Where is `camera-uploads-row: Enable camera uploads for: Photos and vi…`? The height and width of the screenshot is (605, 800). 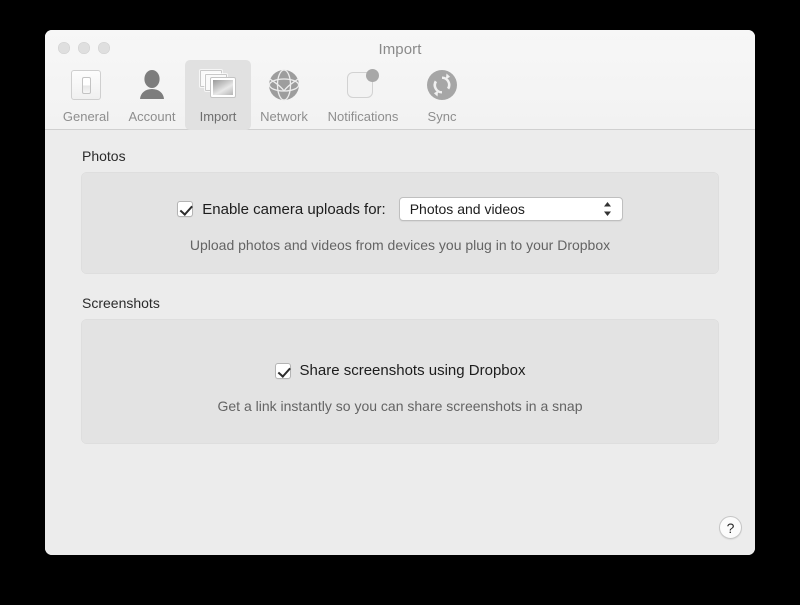
camera-uploads-row: Enable camera uploads for: Photos and vi… is located at coordinates (400, 209).